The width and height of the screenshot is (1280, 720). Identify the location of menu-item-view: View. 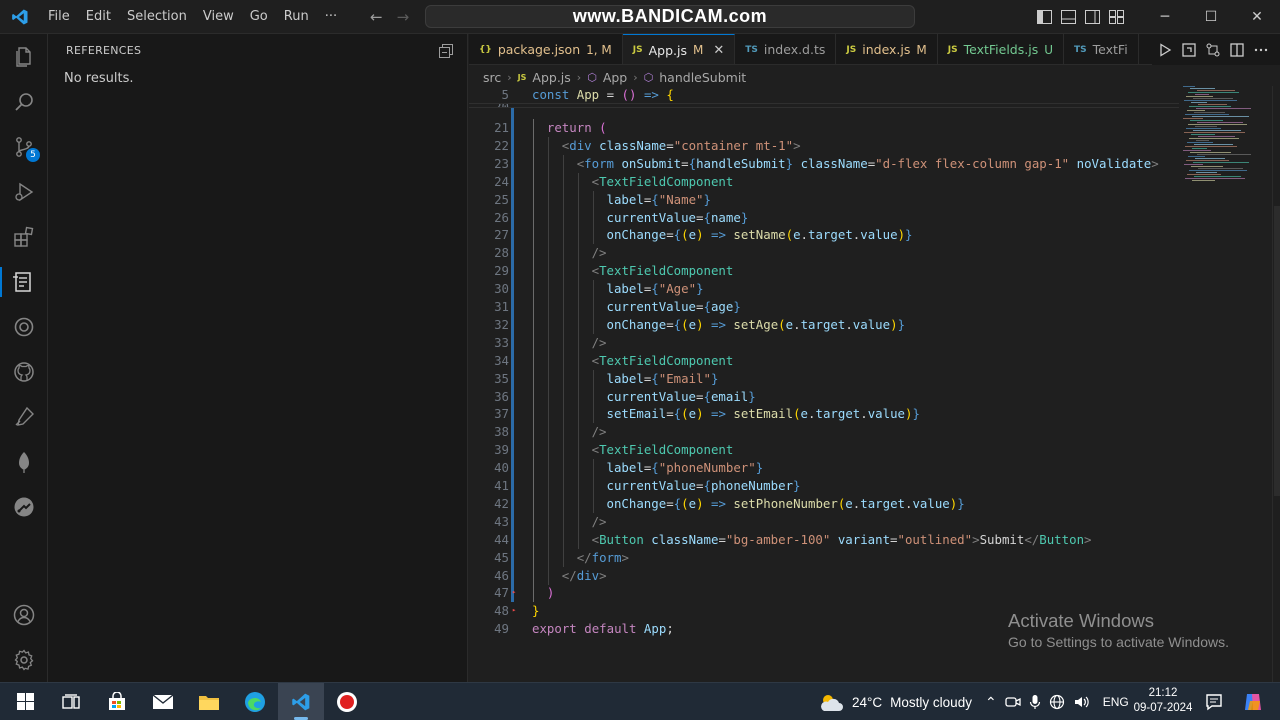
(218, 17).